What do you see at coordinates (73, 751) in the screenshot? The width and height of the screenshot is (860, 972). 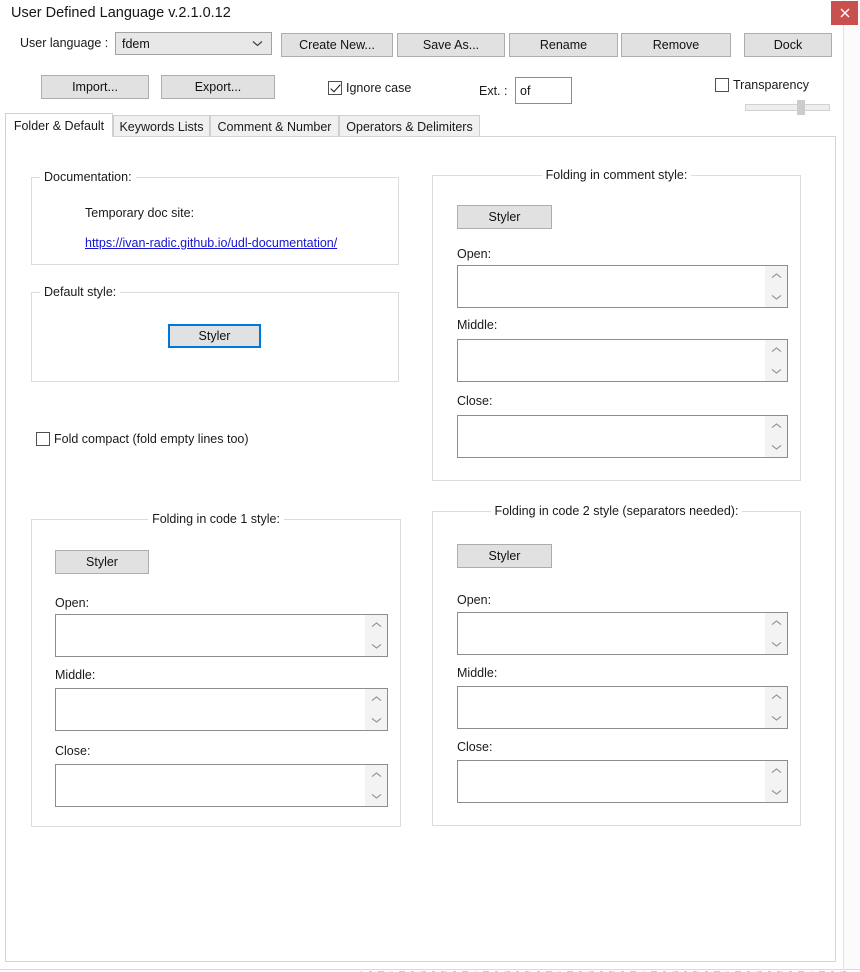 I see `folding-code1-close-label: Close:` at bounding box center [73, 751].